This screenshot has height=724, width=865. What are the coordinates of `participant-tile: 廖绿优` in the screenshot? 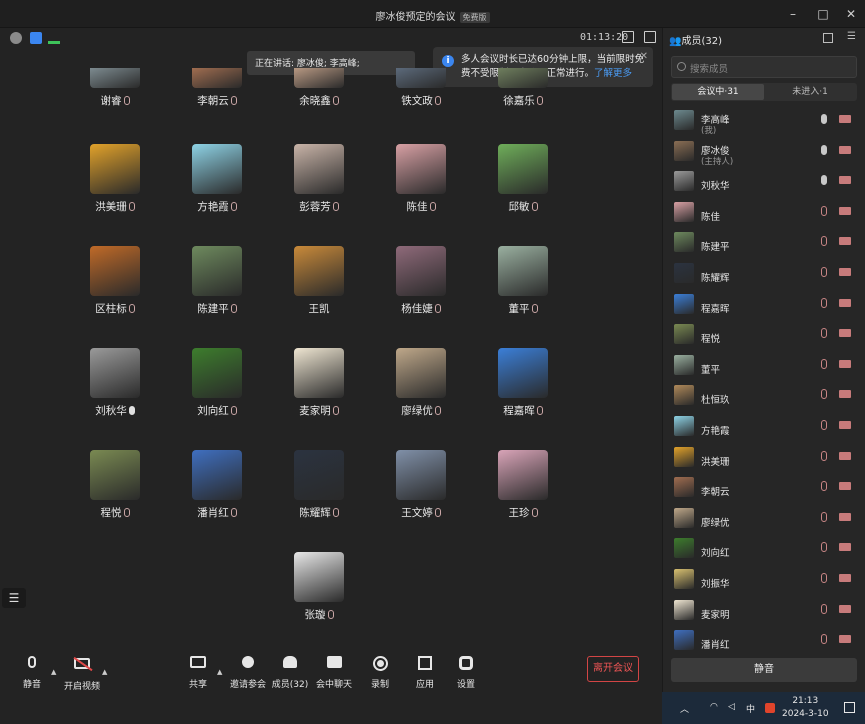 It's located at (421, 393).